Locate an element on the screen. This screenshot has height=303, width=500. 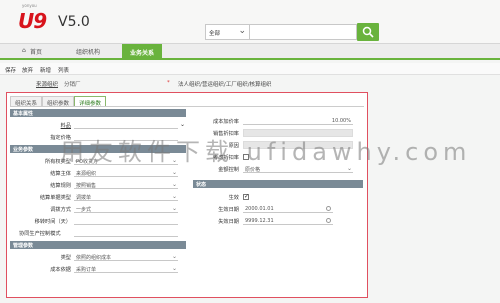
cost-basis-value: 采购订单 is located at coordinates (86, 270).